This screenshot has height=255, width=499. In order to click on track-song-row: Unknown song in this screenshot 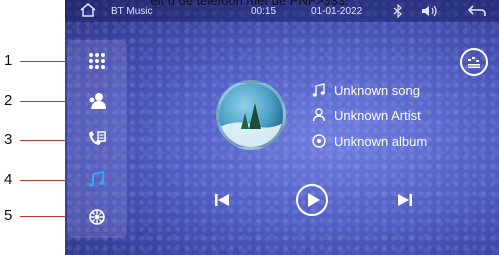, I will do `click(400, 90)`.